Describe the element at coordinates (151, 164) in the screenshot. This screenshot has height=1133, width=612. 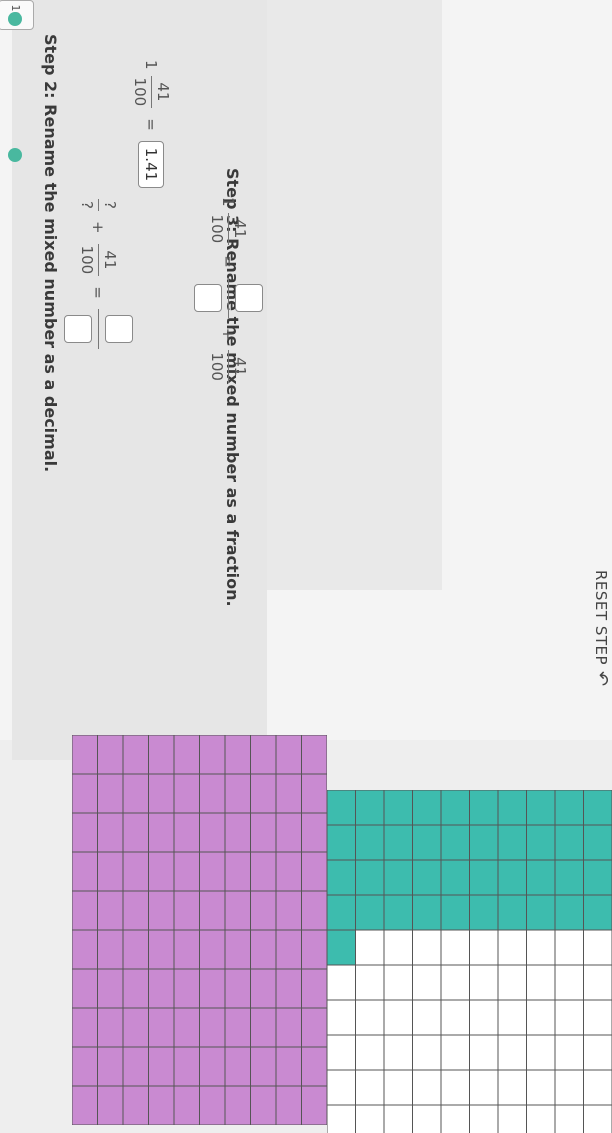
I see `step2-answer-box: 1.41` at that location.